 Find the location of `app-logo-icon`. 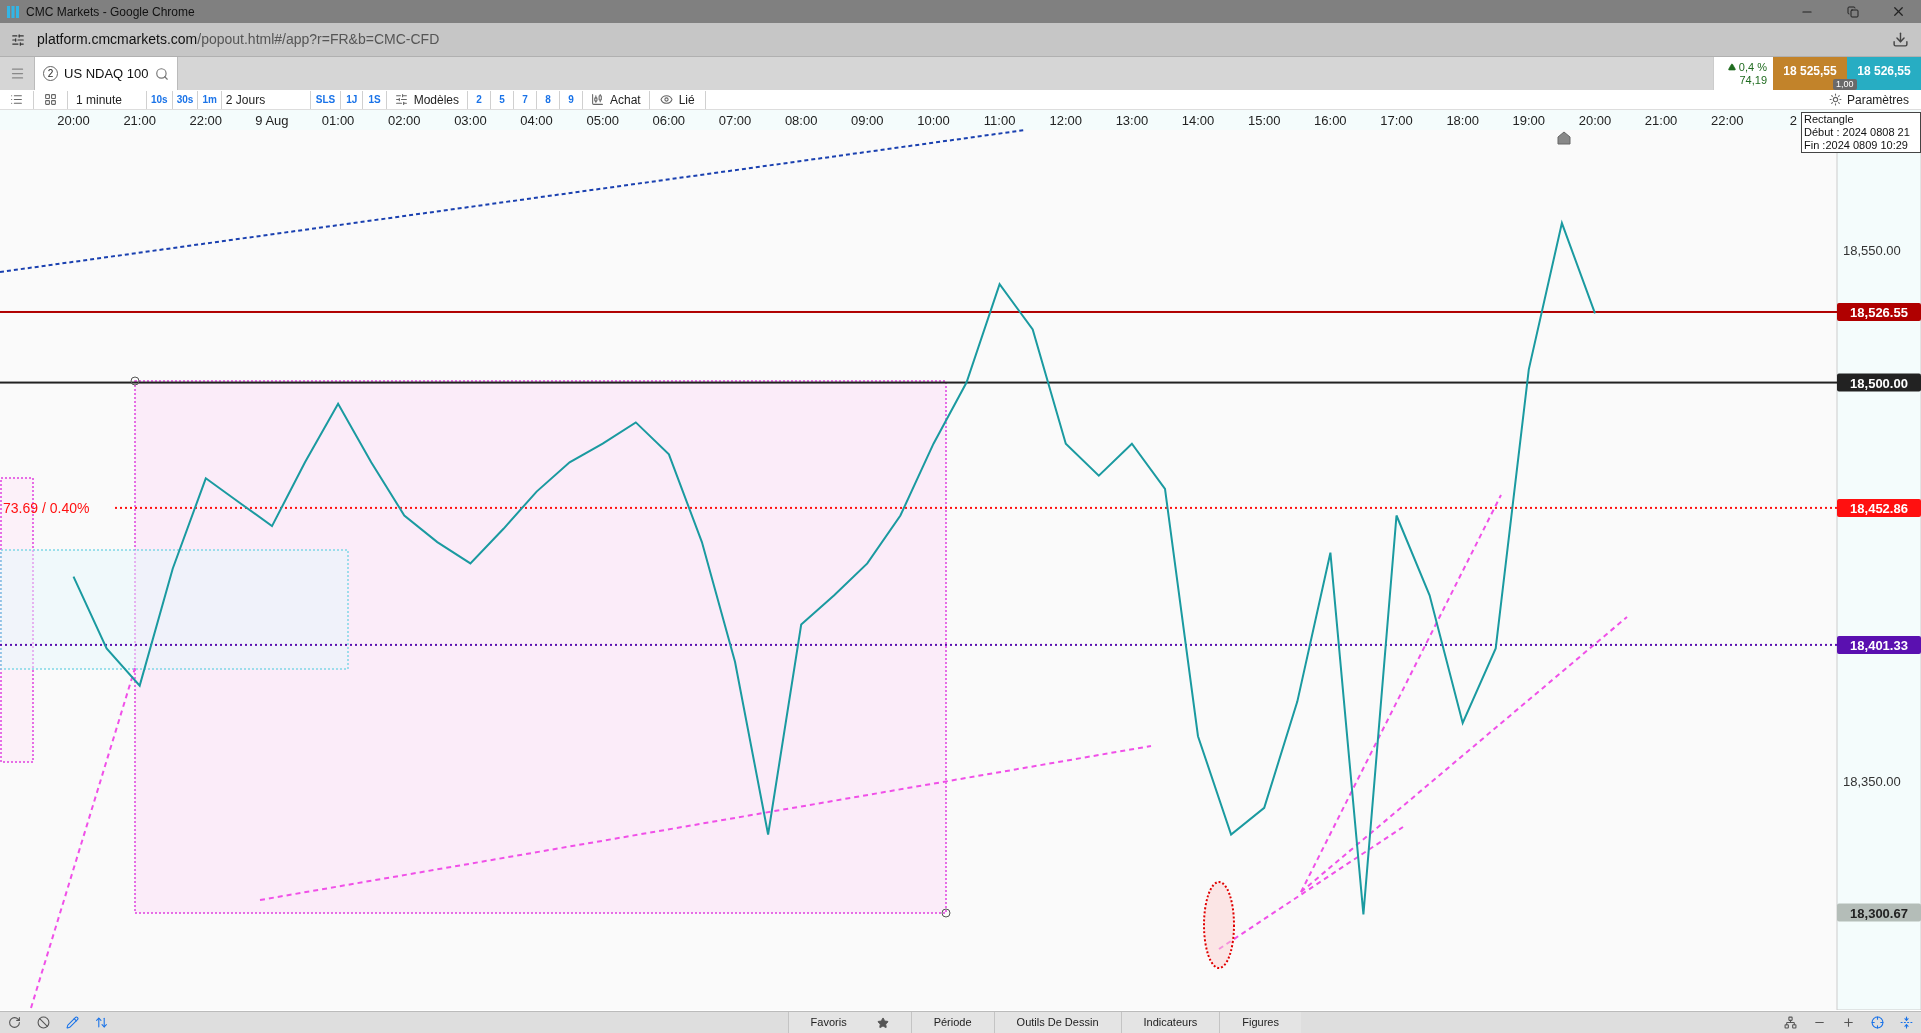

app-logo-icon is located at coordinates (13, 11).